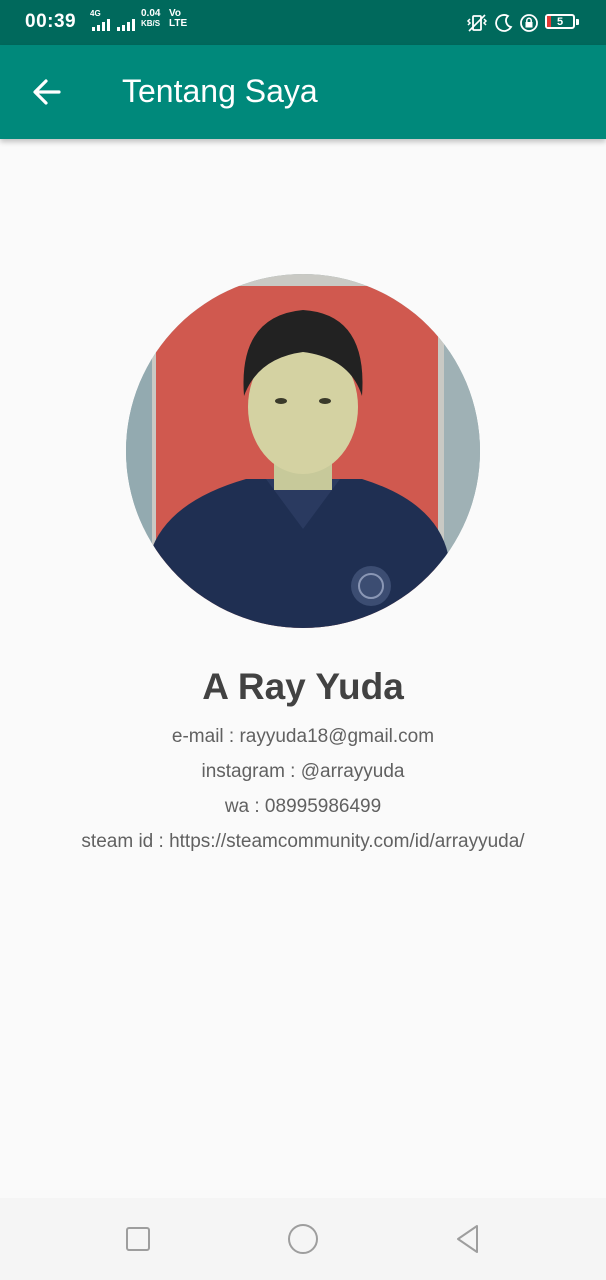  I want to click on status-bar: 00:39 4G 0.04 KB/S Vo LTE 5, so click(303, 22).